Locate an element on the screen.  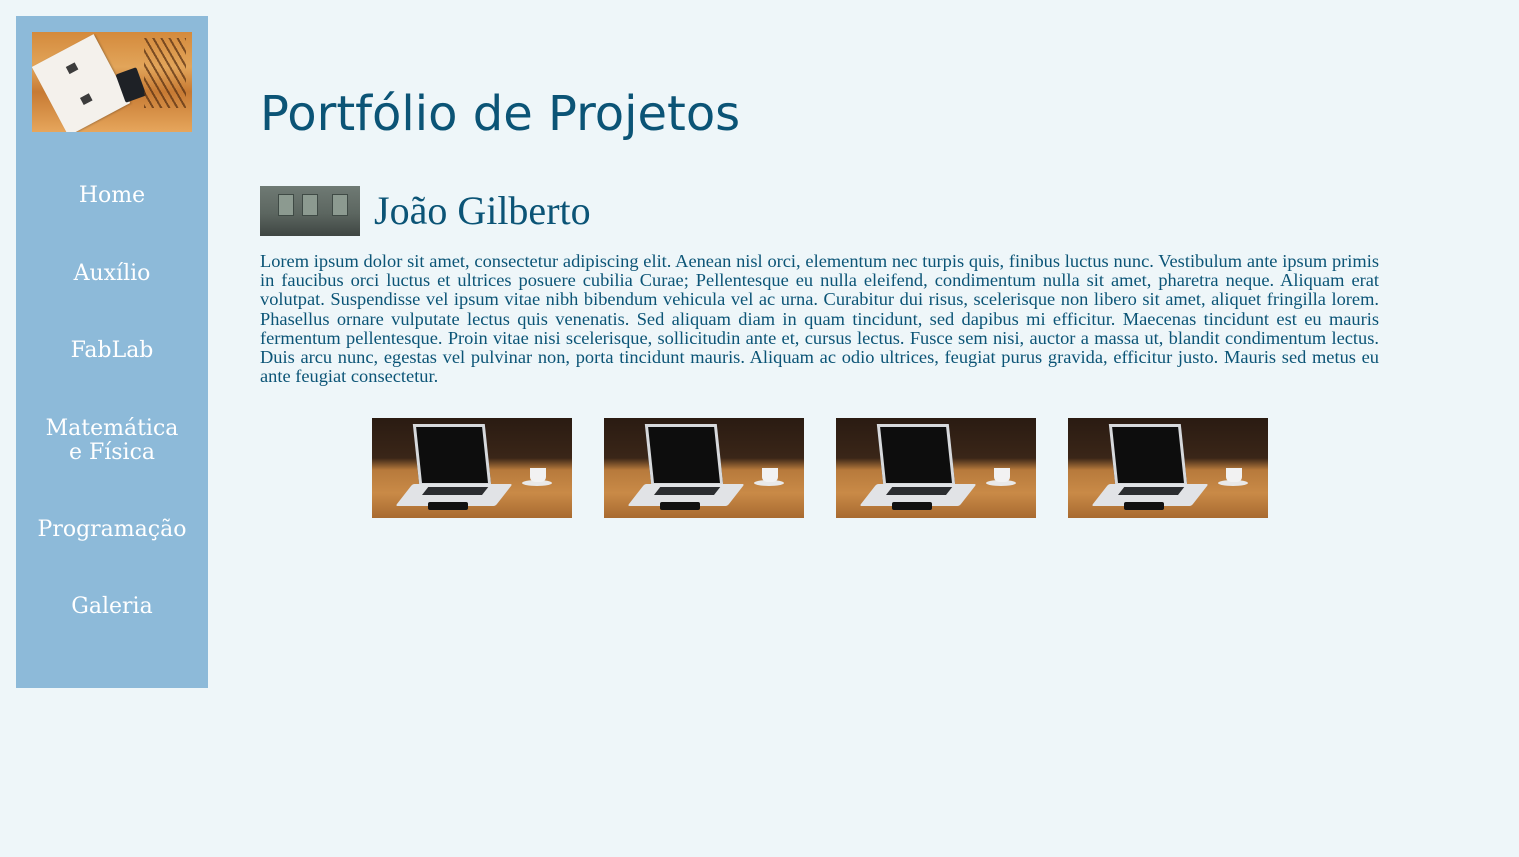
page-title: Portfólio de Projetos is located at coordinates (500, 114).